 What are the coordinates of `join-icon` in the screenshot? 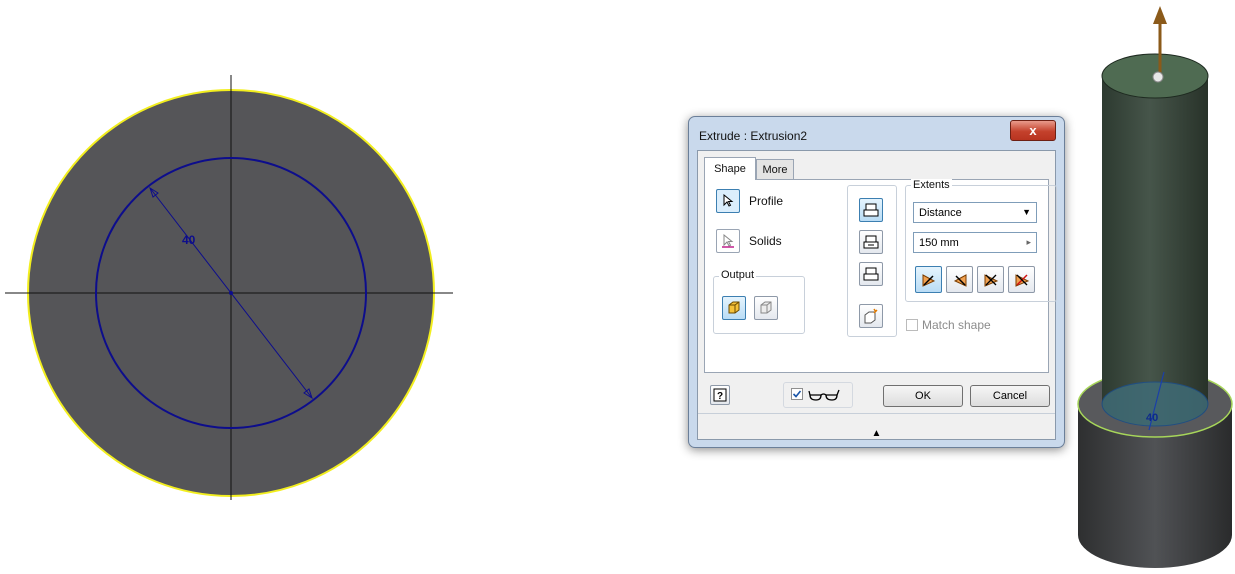 It's located at (871, 210).